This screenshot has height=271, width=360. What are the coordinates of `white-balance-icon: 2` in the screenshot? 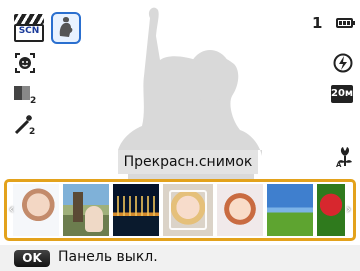 It's located at (26, 125).